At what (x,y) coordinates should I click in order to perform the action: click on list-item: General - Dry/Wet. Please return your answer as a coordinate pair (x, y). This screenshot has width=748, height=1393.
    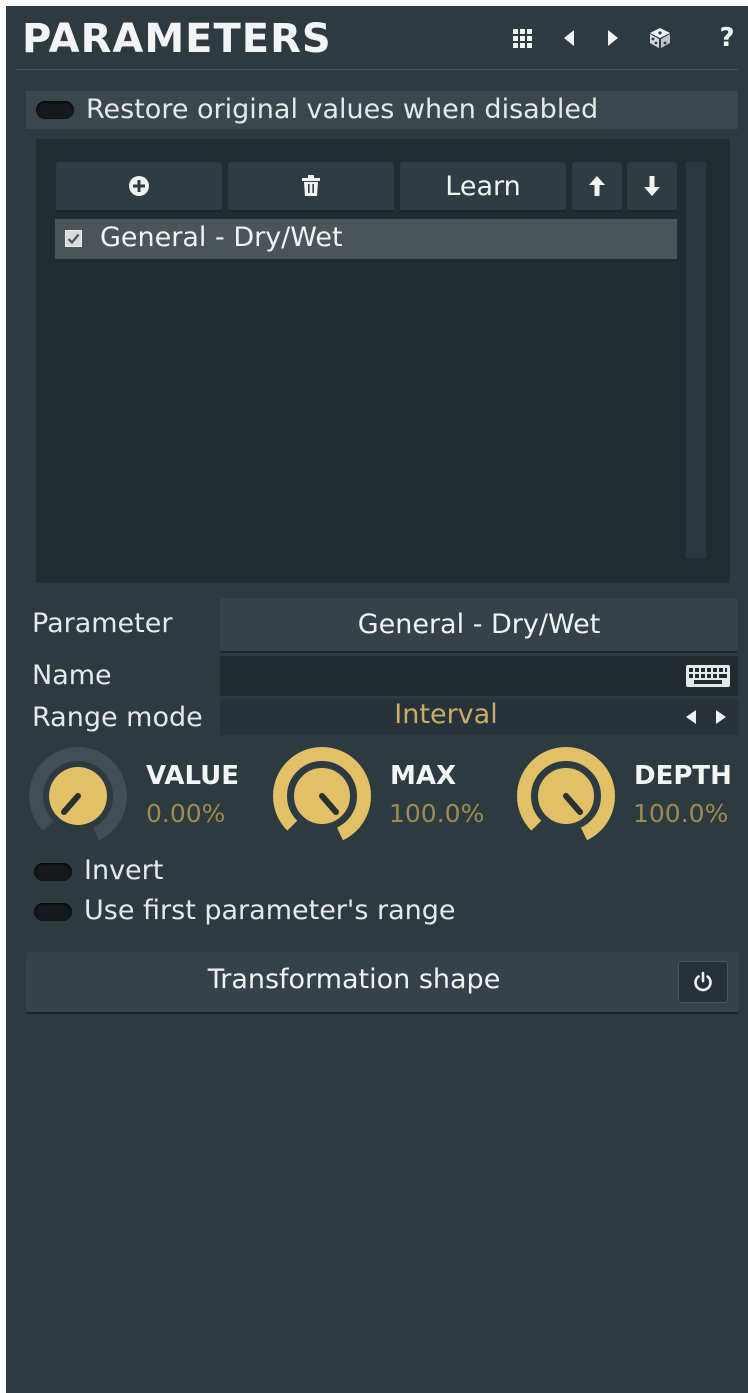
    Looking at the image, I should click on (366, 239).